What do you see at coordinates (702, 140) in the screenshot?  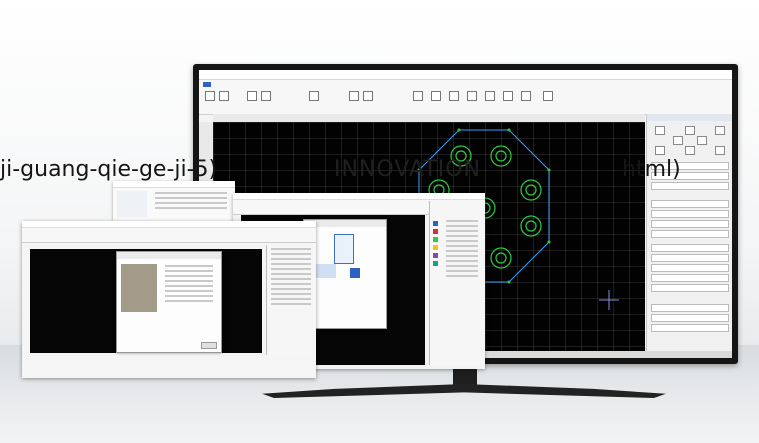 I see `arrow-right-icon` at bounding box center [702, 140].